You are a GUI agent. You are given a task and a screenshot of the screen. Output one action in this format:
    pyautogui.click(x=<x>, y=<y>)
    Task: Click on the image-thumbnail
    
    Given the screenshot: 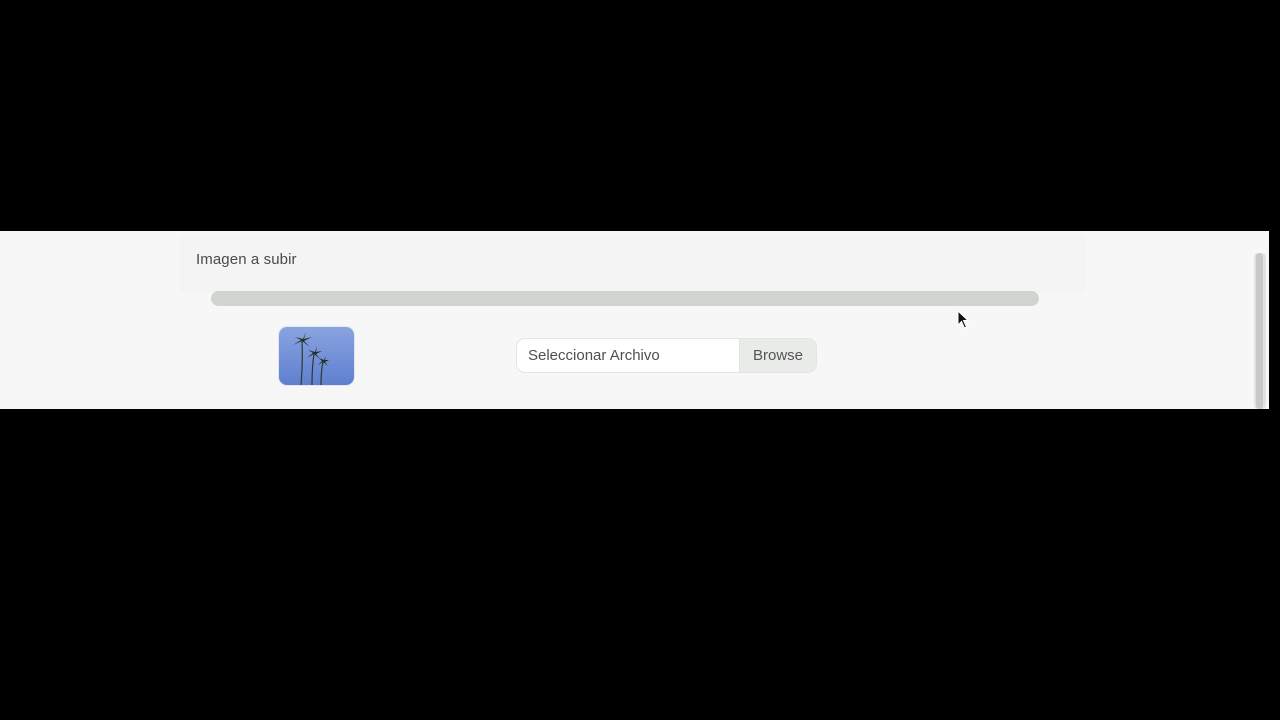 What is the action you would take?
    pyautogui.click(x=316, y=356)
    